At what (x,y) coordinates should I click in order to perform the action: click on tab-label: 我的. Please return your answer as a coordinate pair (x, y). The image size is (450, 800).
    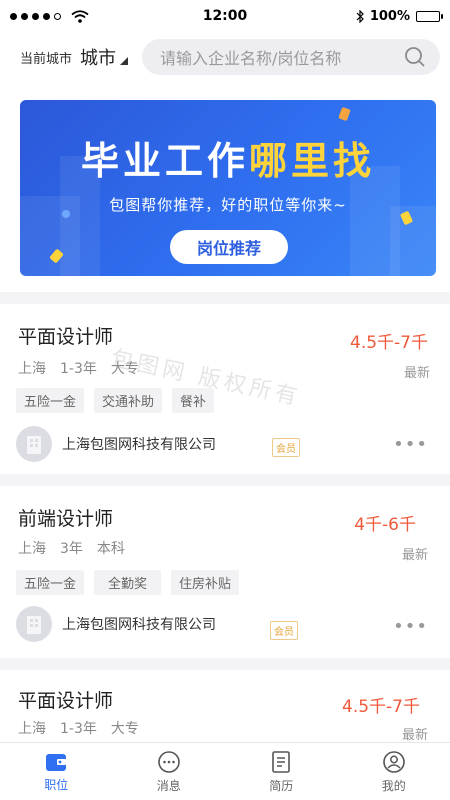
    Looking at the image, I should click on (393, 785).